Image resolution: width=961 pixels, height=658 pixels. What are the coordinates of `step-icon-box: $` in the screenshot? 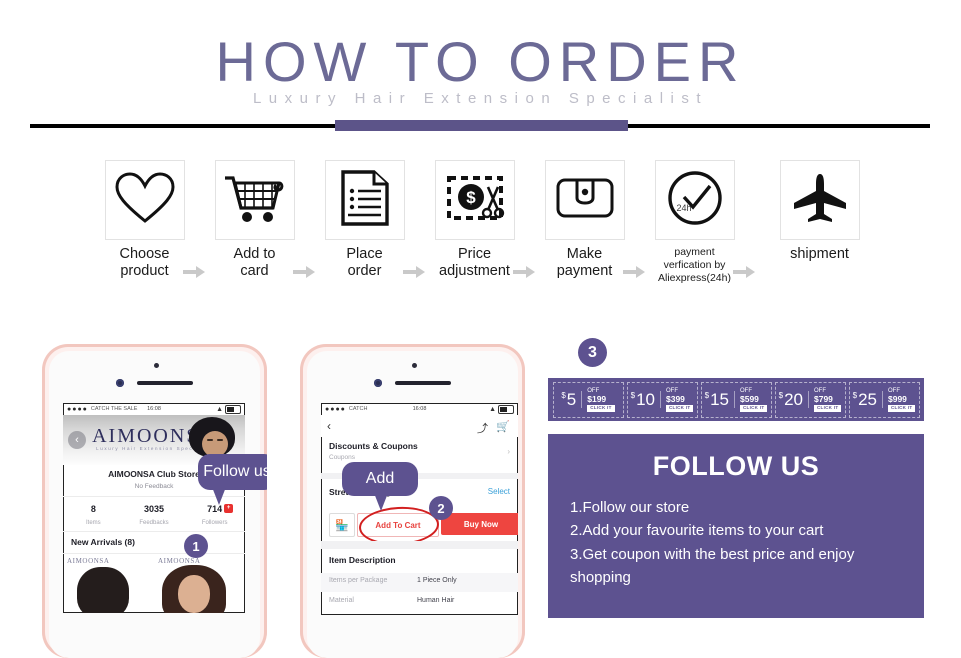 It's located at (474, 200).